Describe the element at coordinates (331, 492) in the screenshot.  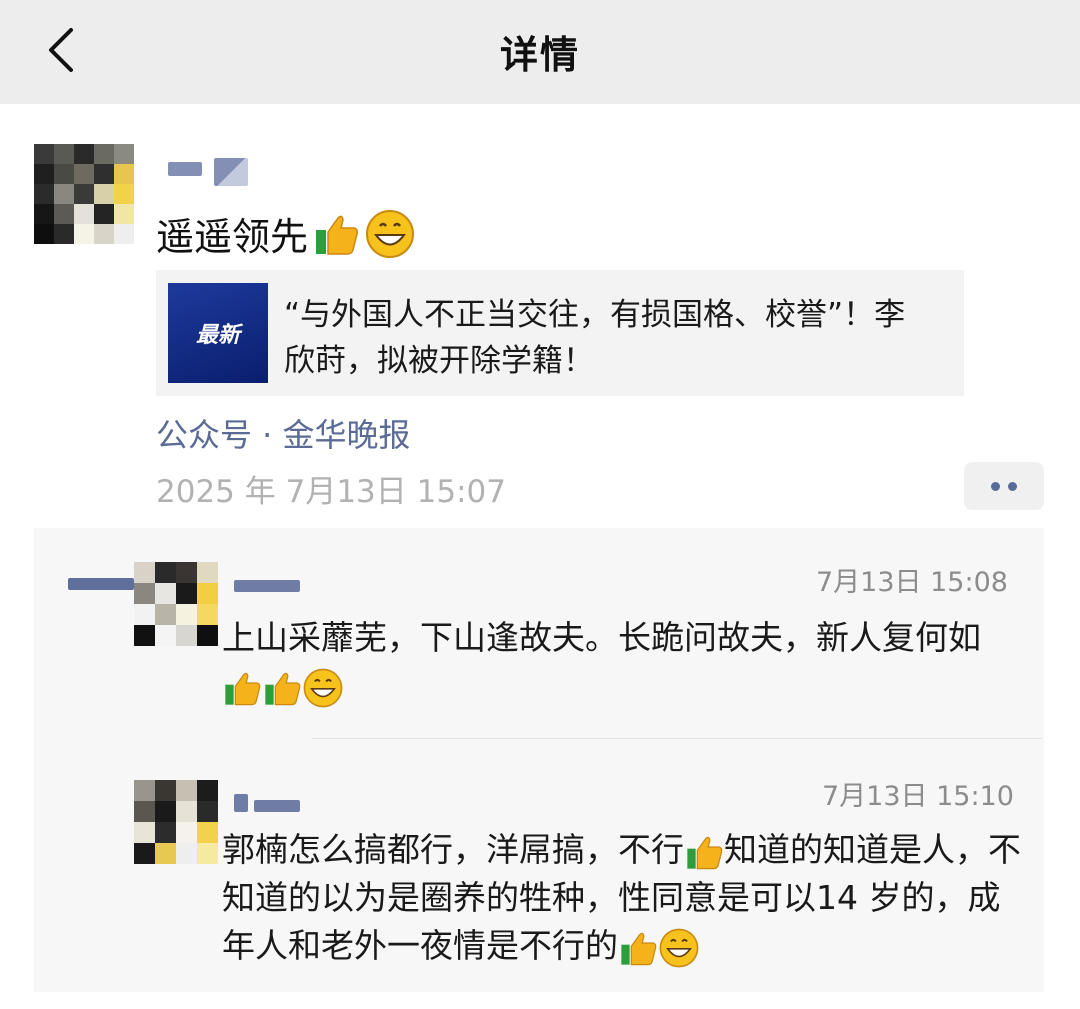
I see `post-timestamp: 2025 年 7月13日 15:07` at that location.